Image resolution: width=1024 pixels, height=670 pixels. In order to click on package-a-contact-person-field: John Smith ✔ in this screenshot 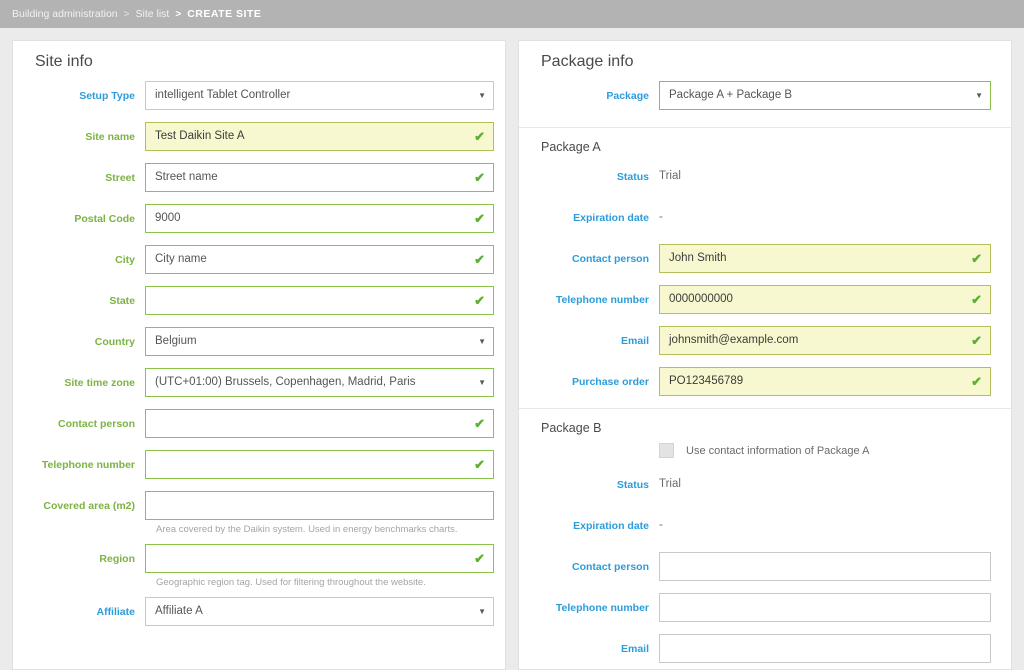, I will do `click(825, 258)`.